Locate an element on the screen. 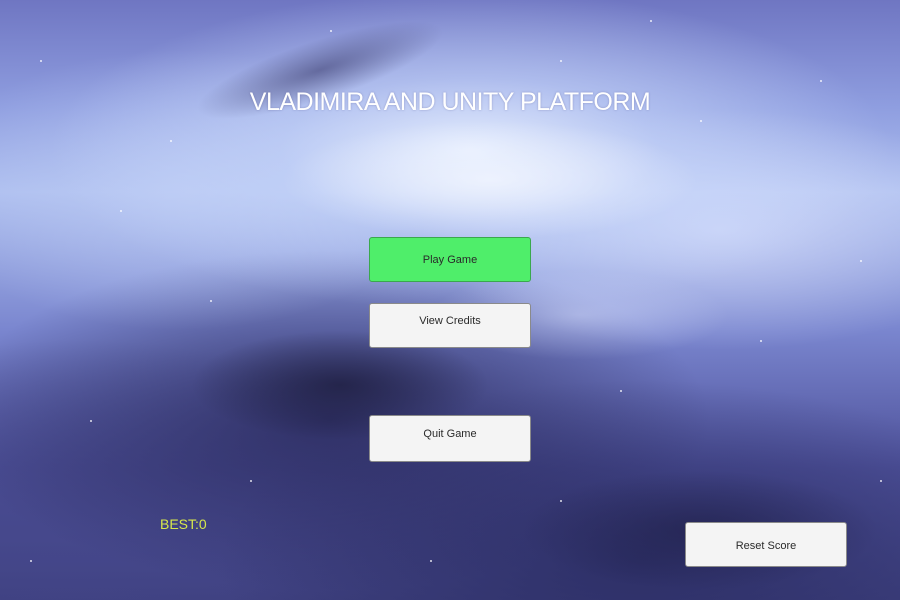 The width and height of the screenshot is (900, 600). reset-score-label: Reset Score is located at coordinates (766, 546).